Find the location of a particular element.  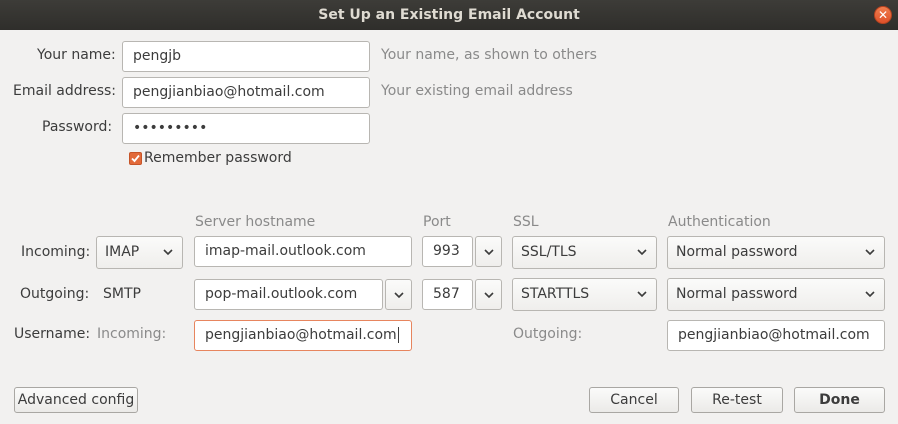

remember-password-checkbox is located at coordinates (135, 158).